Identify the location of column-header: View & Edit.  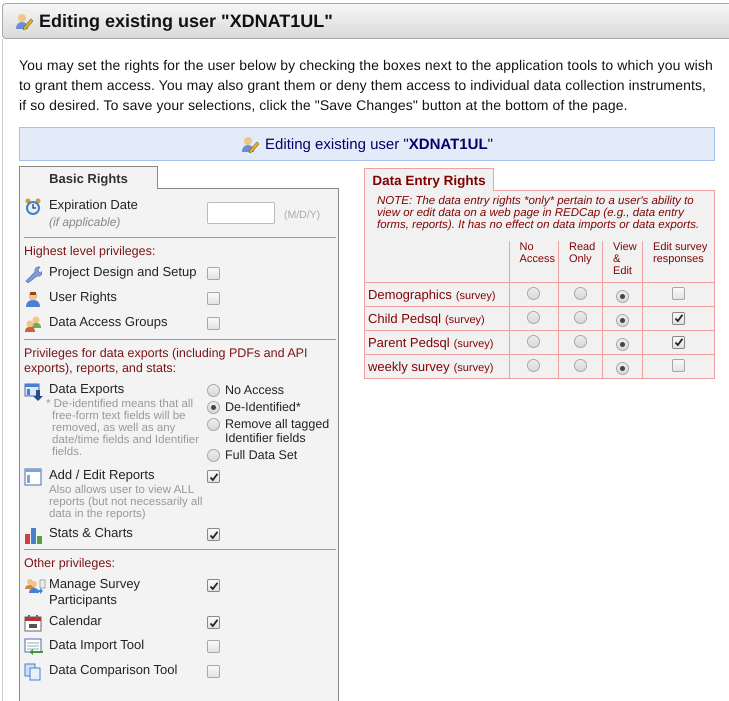
(625, 259).